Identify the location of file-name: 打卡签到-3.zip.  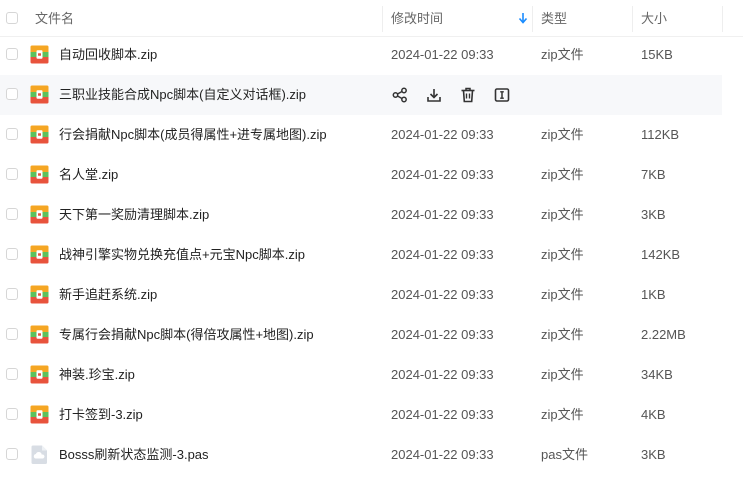
(101, 415).